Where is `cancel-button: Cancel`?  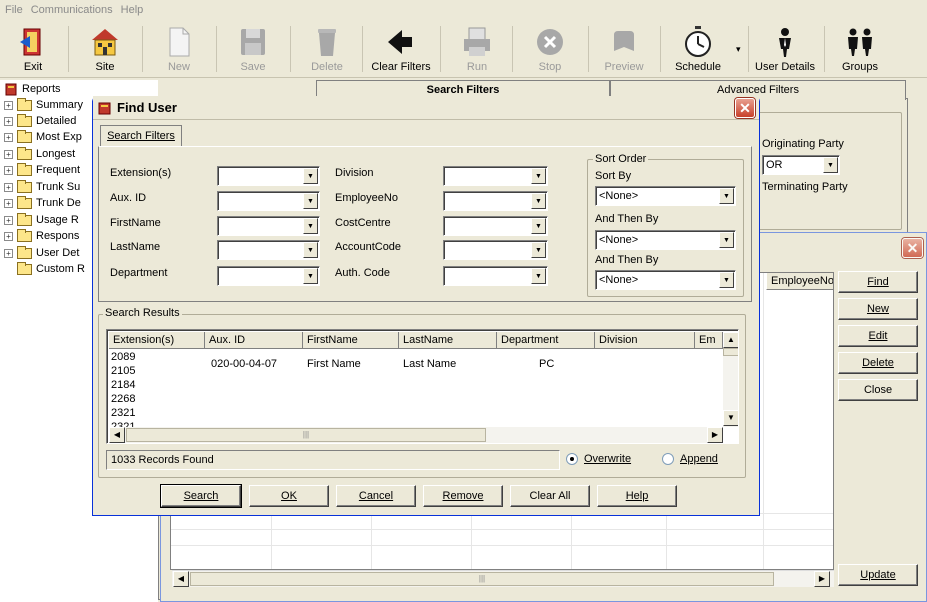
cancel-button: Cancel is located at coordinates (376, 496).